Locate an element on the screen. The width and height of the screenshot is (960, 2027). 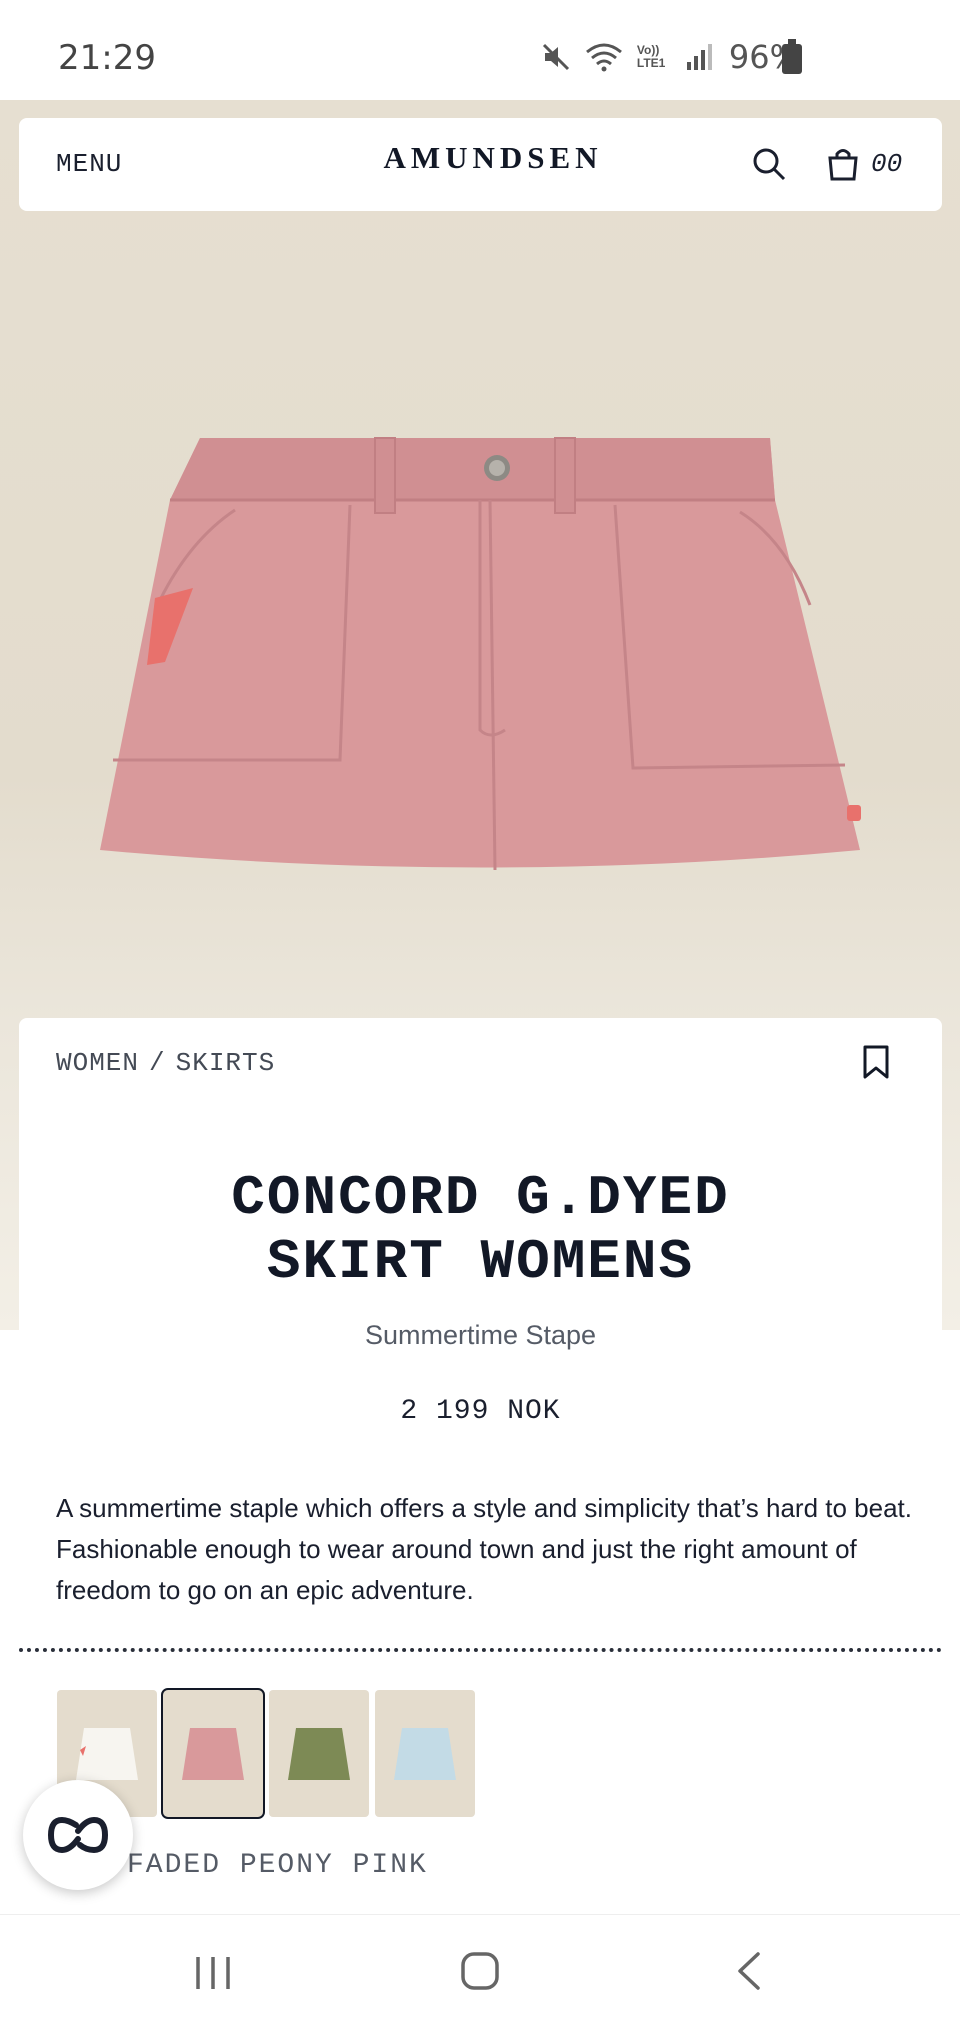
signal-icon is located at coordinates (699, 57).